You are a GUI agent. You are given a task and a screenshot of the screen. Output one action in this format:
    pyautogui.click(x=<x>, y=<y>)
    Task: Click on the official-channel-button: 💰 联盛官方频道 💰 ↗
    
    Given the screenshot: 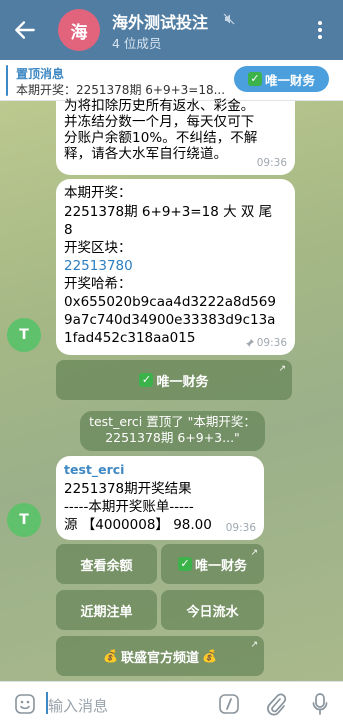 What is the action you would take?
    pyautogui.click(x=160, y=656)
    